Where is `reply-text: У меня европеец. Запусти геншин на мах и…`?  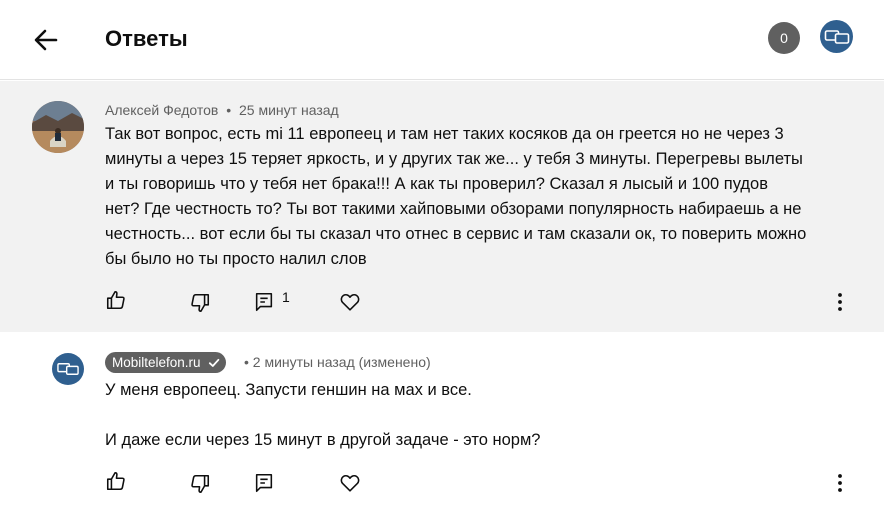 reply-text: У меня европеец. Запусти геншин на мах и… is located at coordinates (322, 415).